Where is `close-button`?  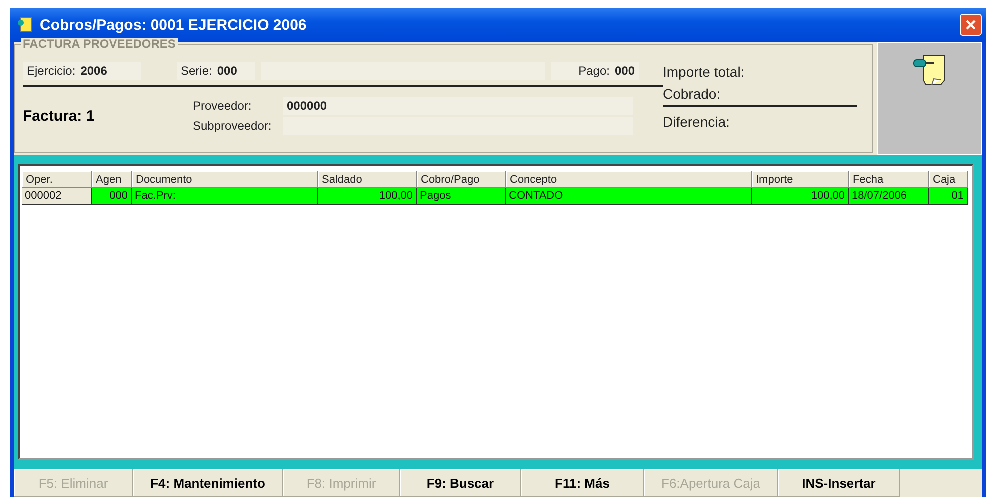
close-button is located at coordinates (971, 25).